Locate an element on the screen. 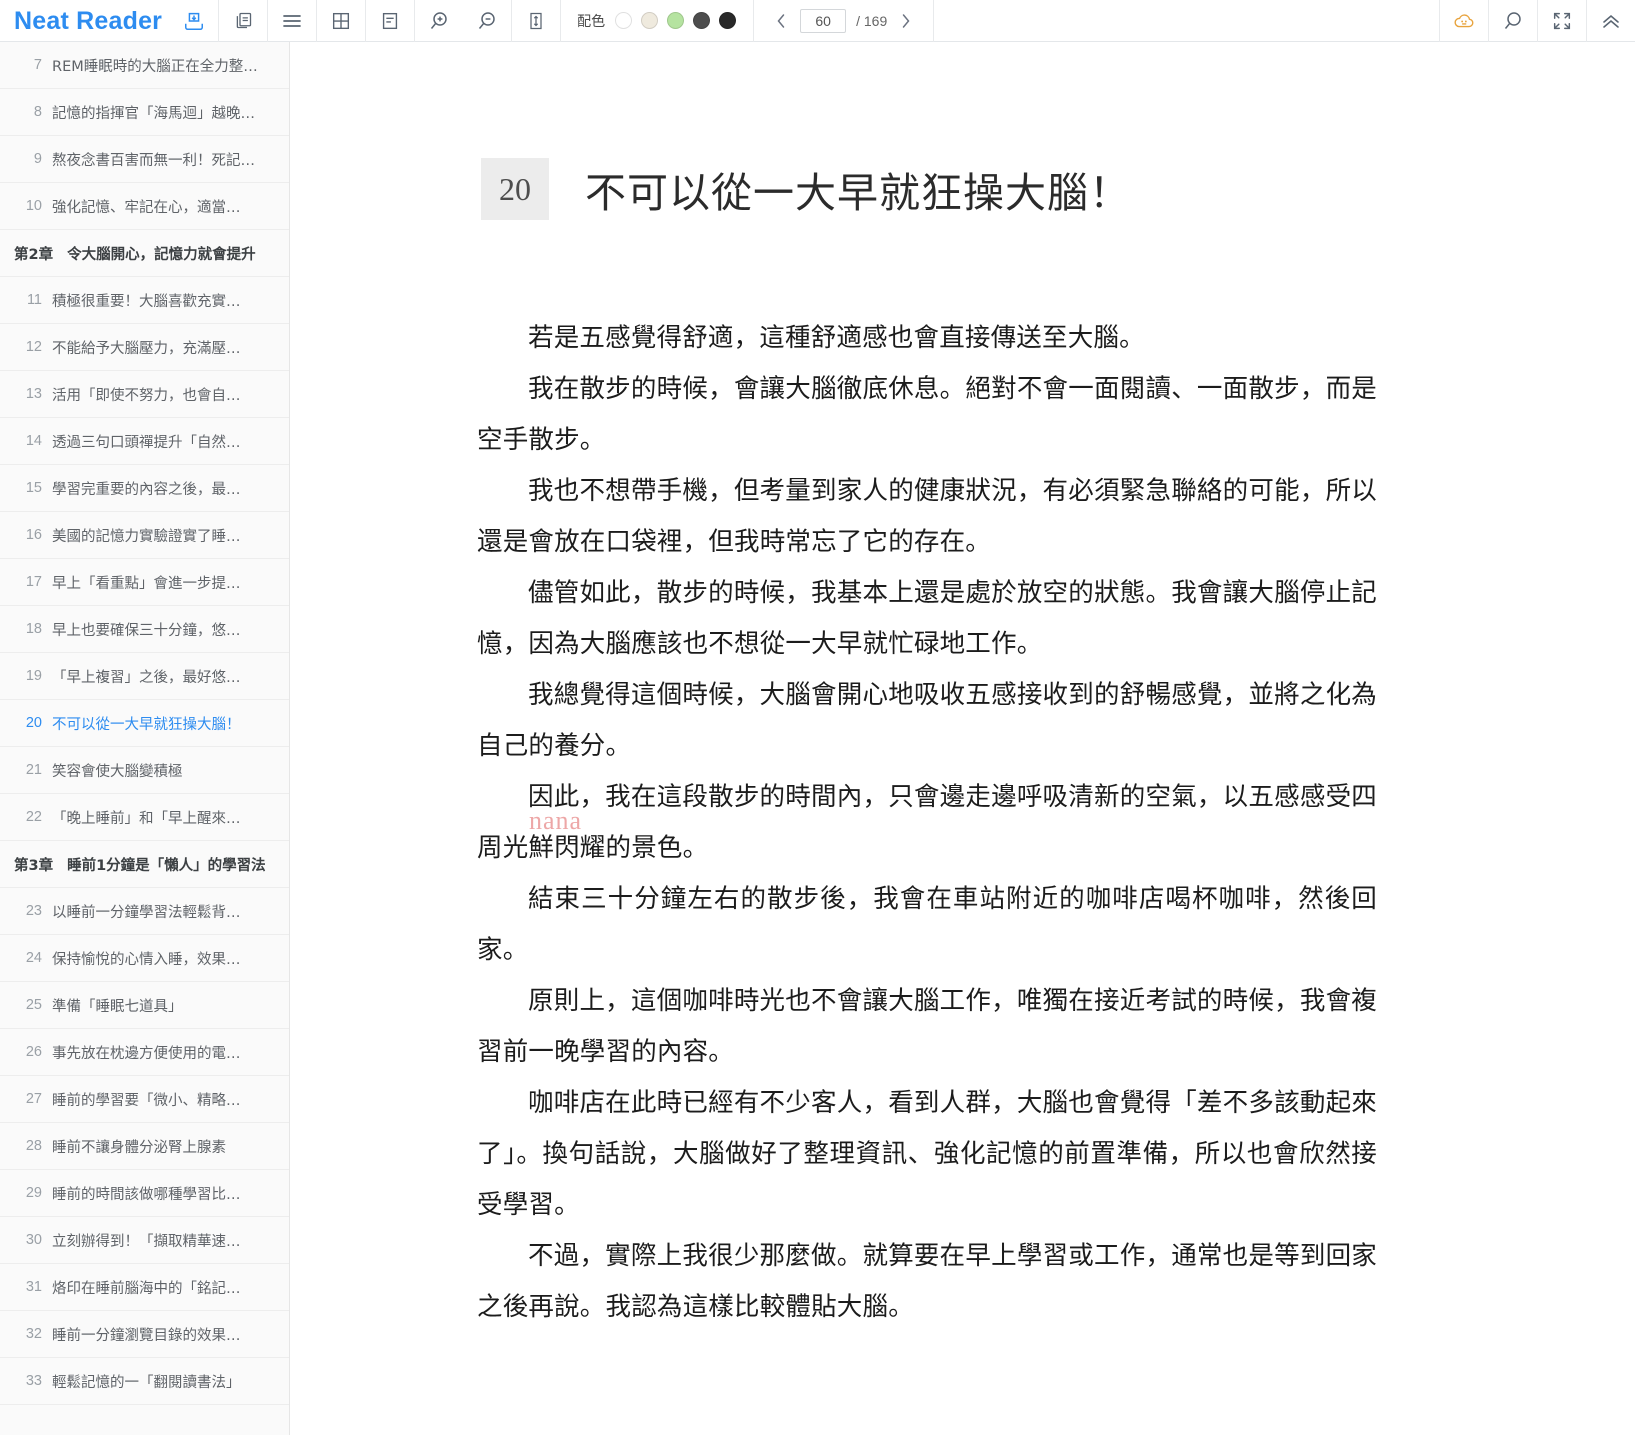 The width and height of the screenshot is (1635, 1435). toc-item-number: 7 is located at coordinates (37, 65).